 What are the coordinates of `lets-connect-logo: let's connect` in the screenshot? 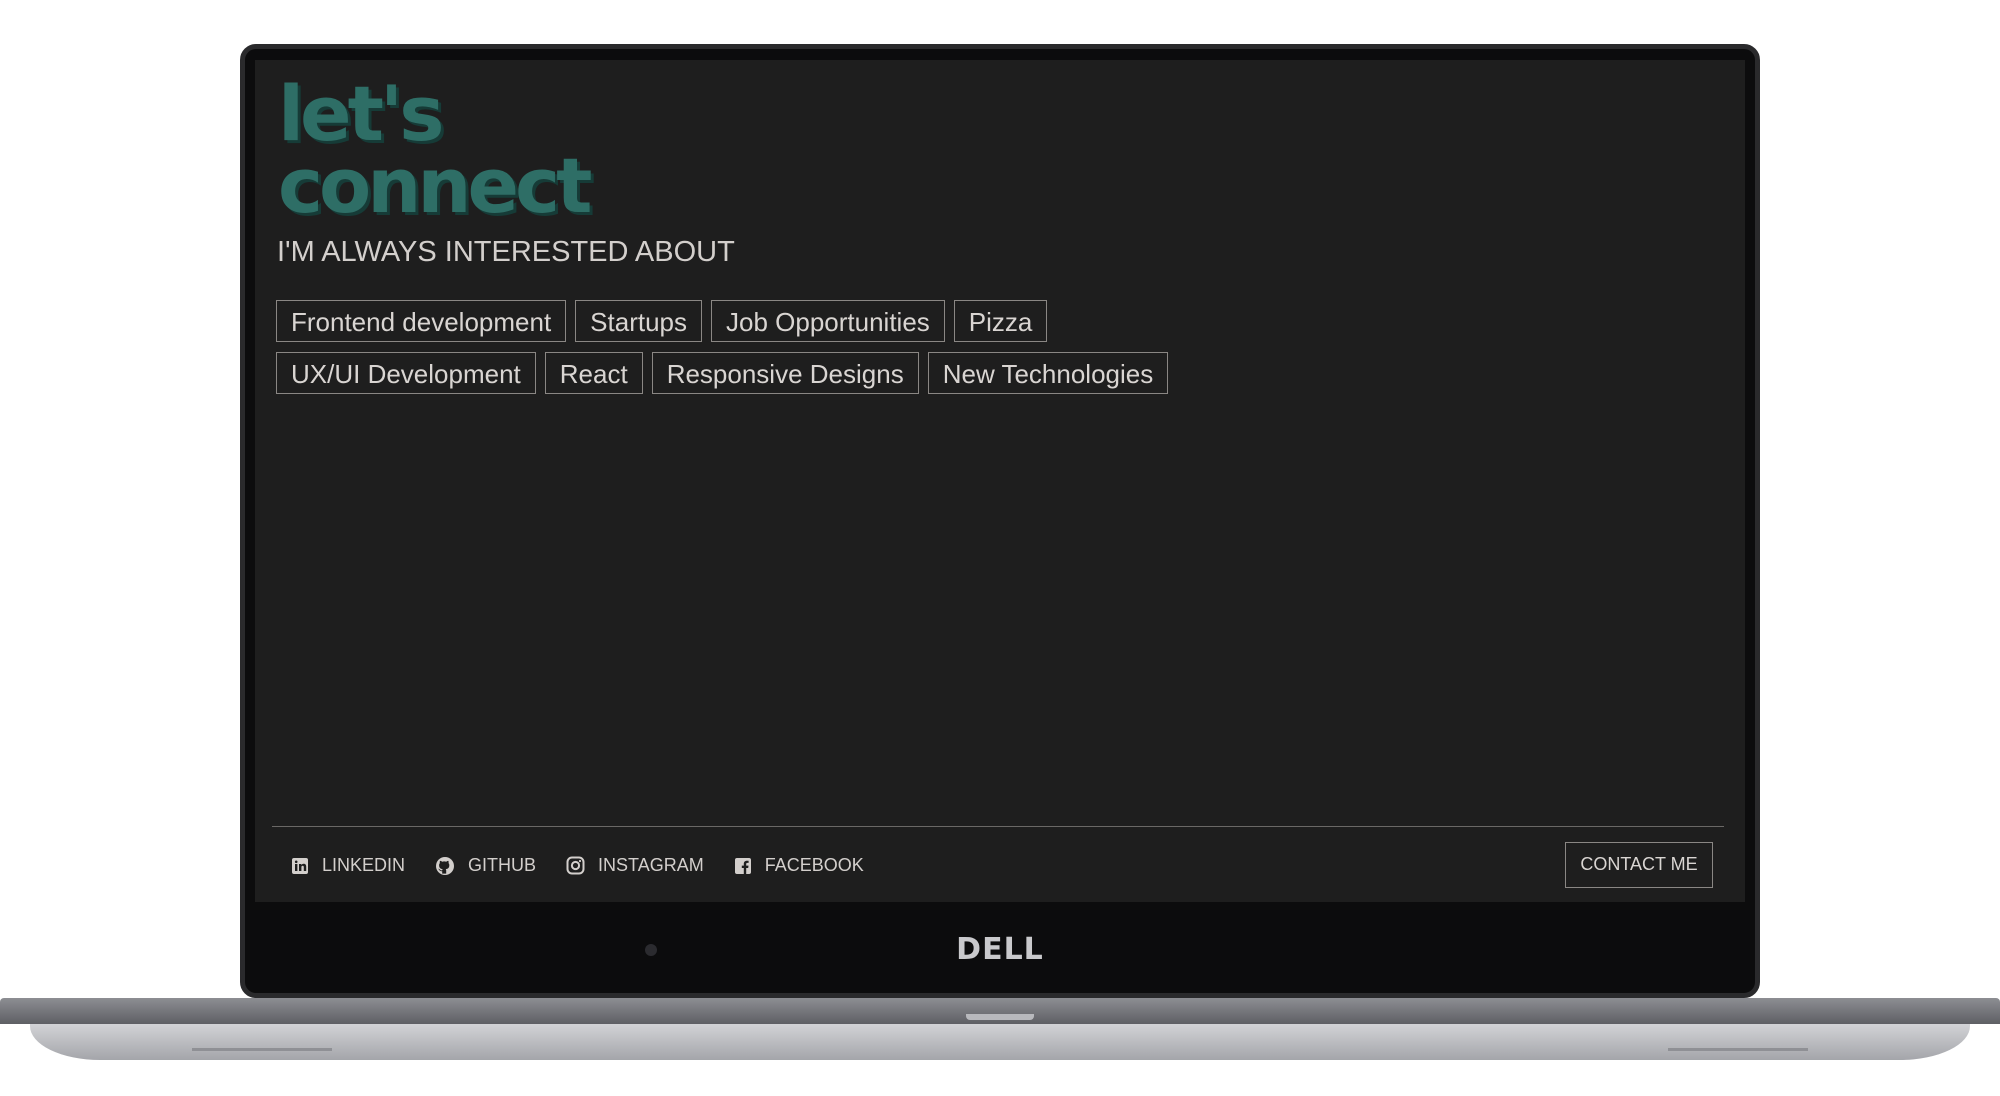 It's located at (448, 149).